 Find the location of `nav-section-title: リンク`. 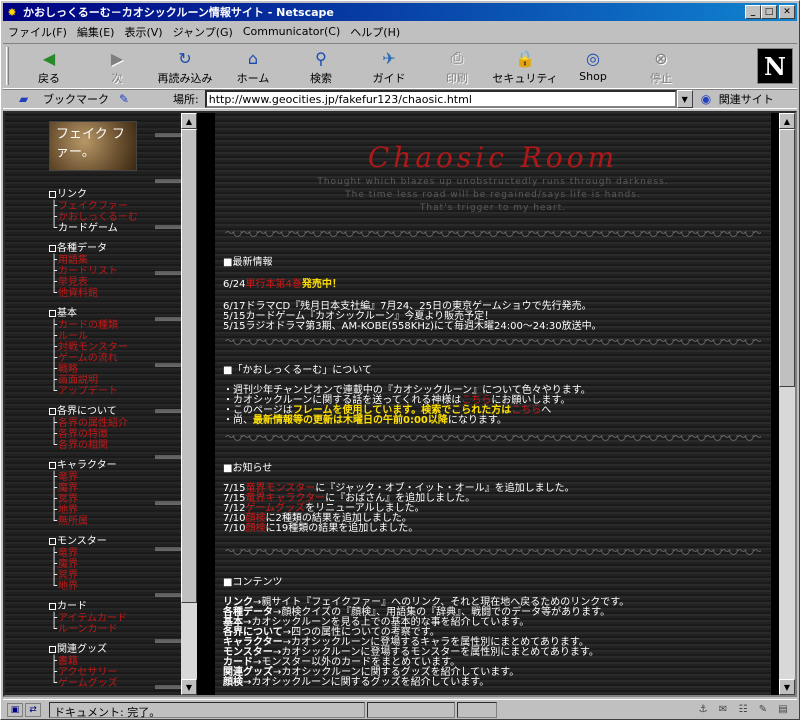

nav-section-title: リンク is located at coordinates (104, 195).